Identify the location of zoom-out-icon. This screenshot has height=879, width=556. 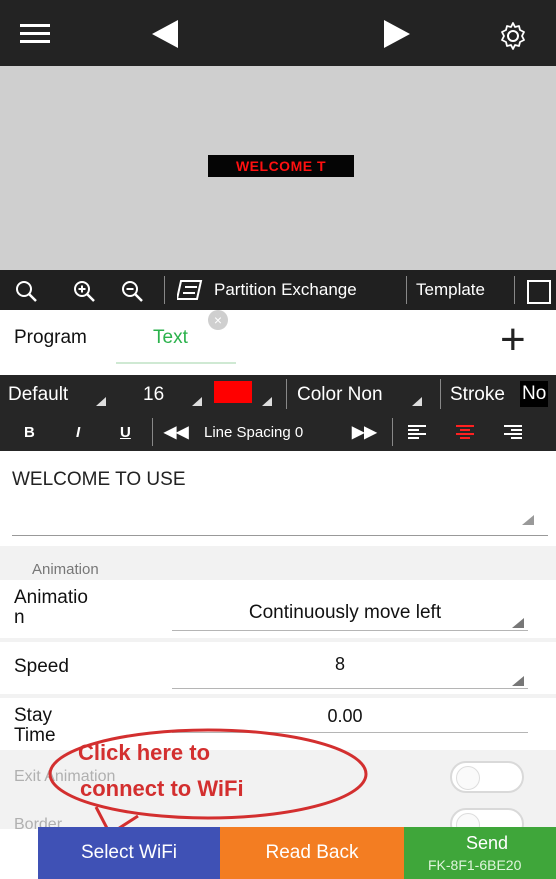
(132, 291).